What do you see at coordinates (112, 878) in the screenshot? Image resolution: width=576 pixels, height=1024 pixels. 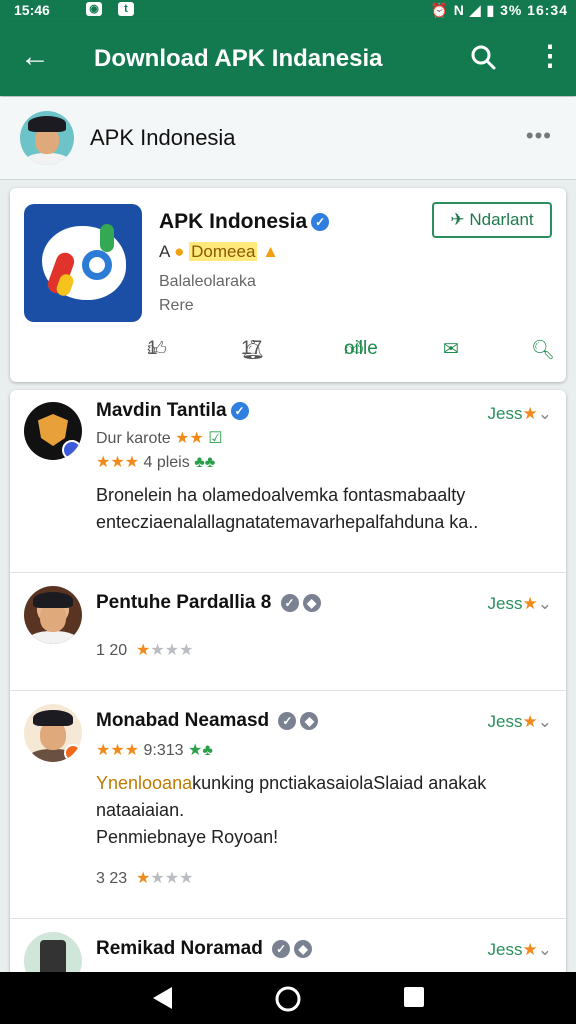 I see `comment-count: 3 23` at bounding box center [112, 878].